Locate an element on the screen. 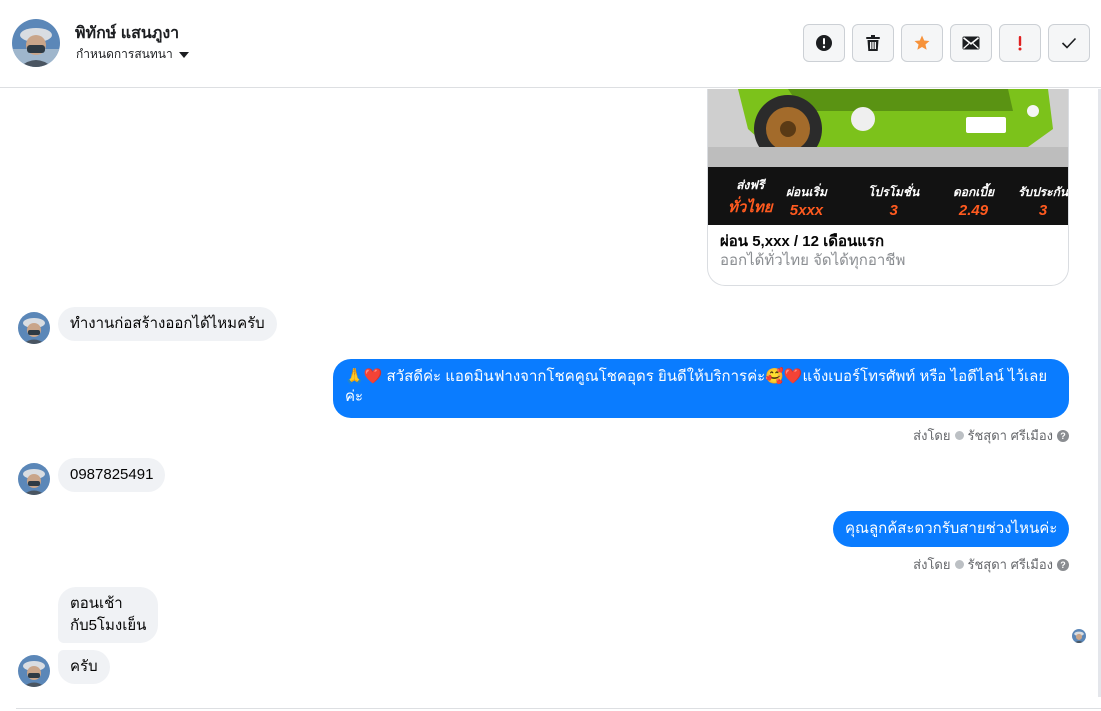 The height and width of the screenshot is (711, 1101). incoming-message: ครับ is located at coordinates (84, 667).